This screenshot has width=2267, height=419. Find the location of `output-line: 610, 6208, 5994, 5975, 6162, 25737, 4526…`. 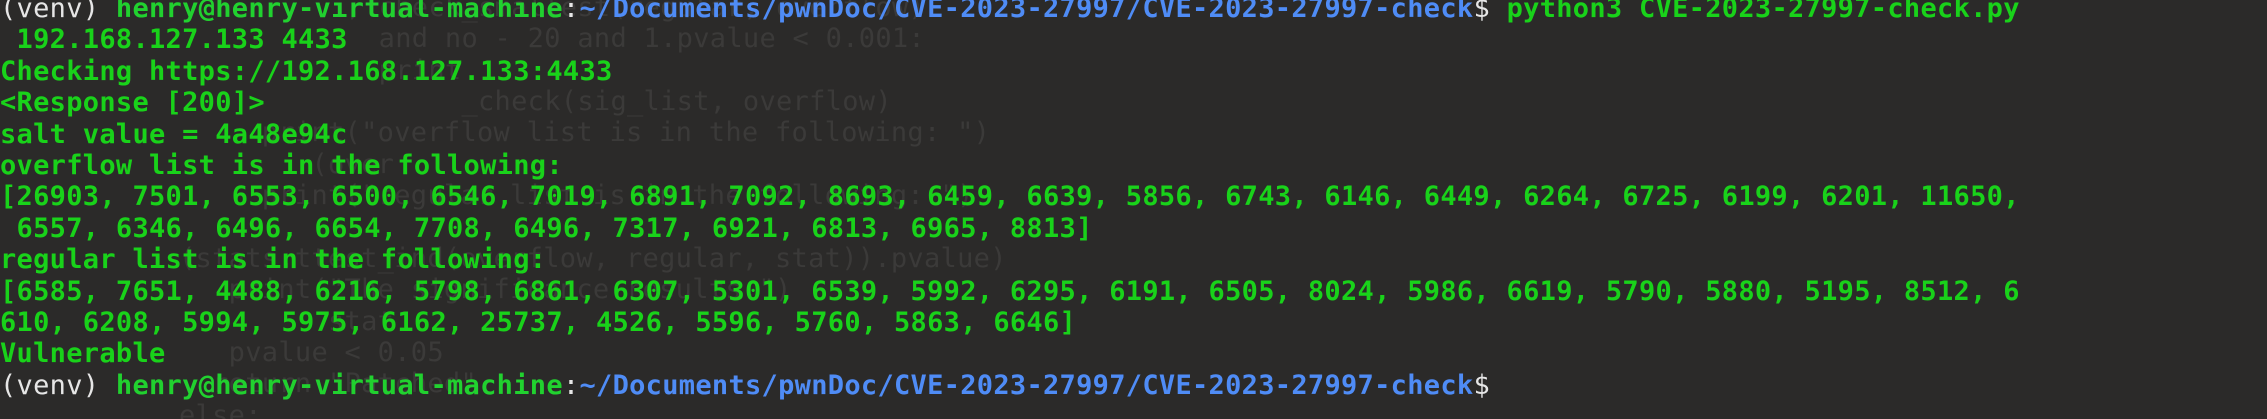

output-line: 610, 6208, 5994, 5975, 6162, 25737, 4526… is located at coordinates (538, 322).